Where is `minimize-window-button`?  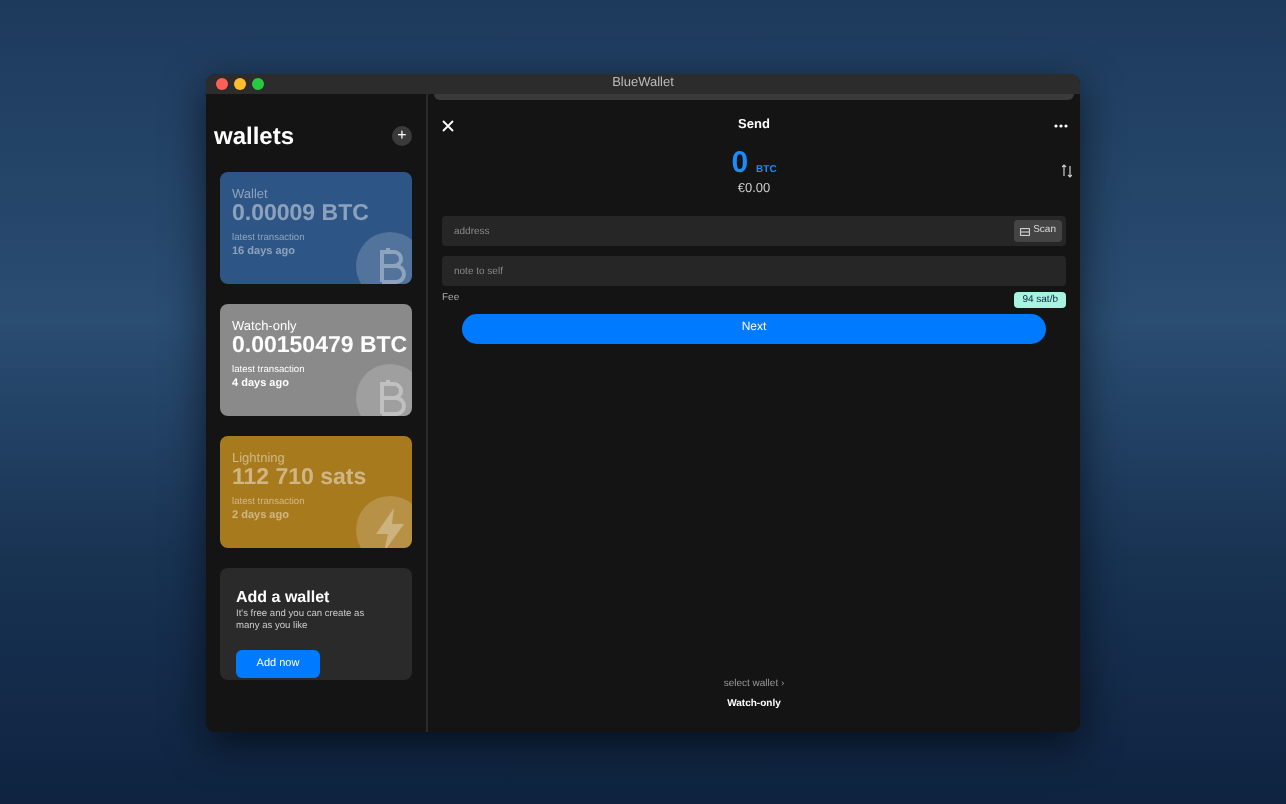
minimize-window-button is located at coordinates (240, 84).